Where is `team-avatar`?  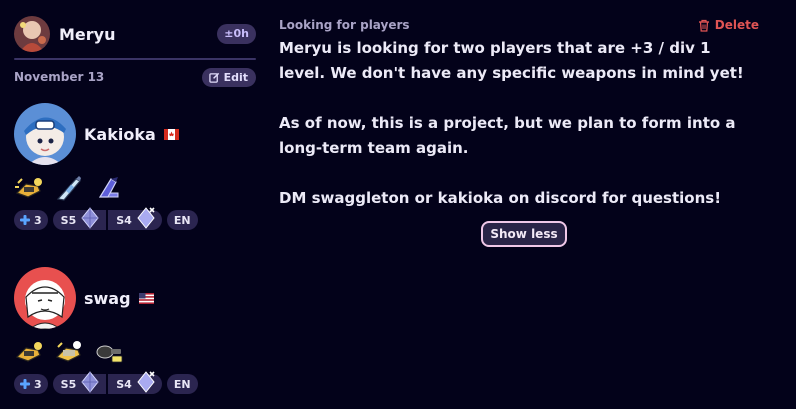
team-avatar is located at coordinates (32, 34).